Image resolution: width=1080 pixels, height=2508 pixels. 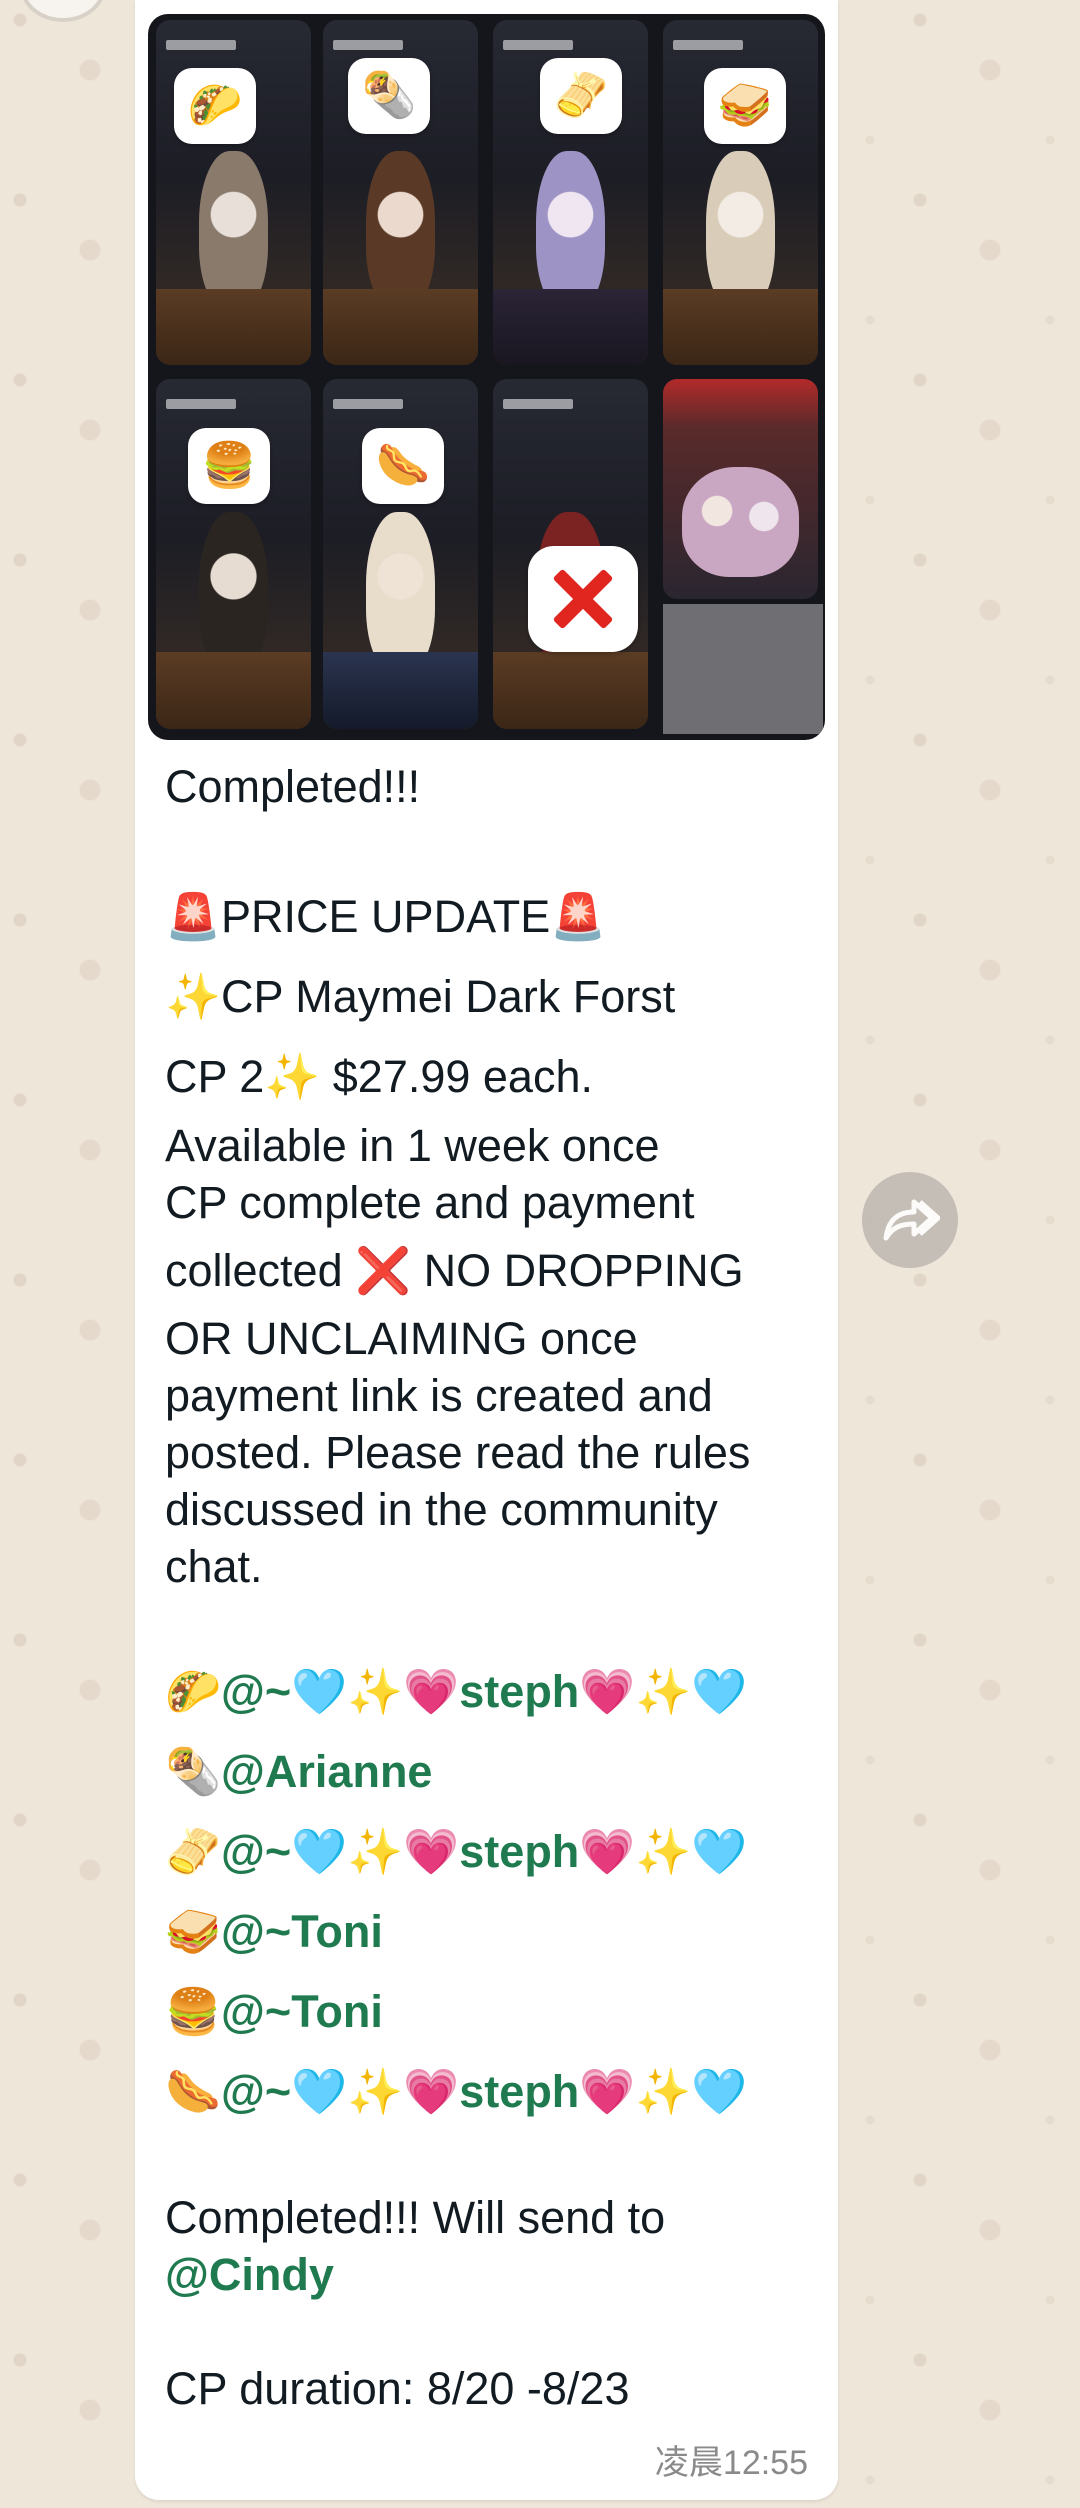 What do you see at coordinates (397, 2388) in the screenshot?
I see `cp-duration: CP duration: 8/20 -8/23` at bounding box center [397, 2388].